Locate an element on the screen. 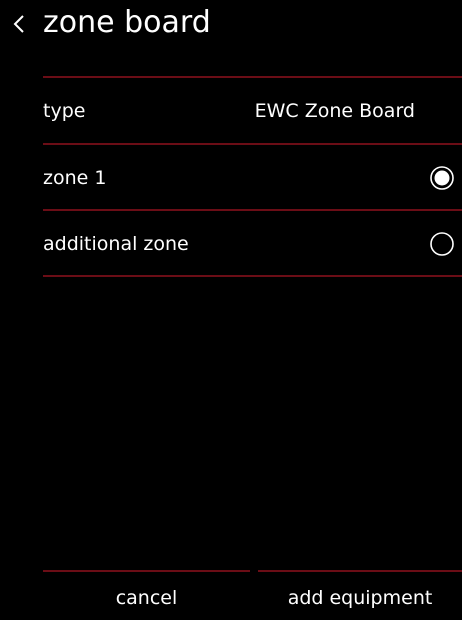  type-label: type is located at coordinates (64, 111).